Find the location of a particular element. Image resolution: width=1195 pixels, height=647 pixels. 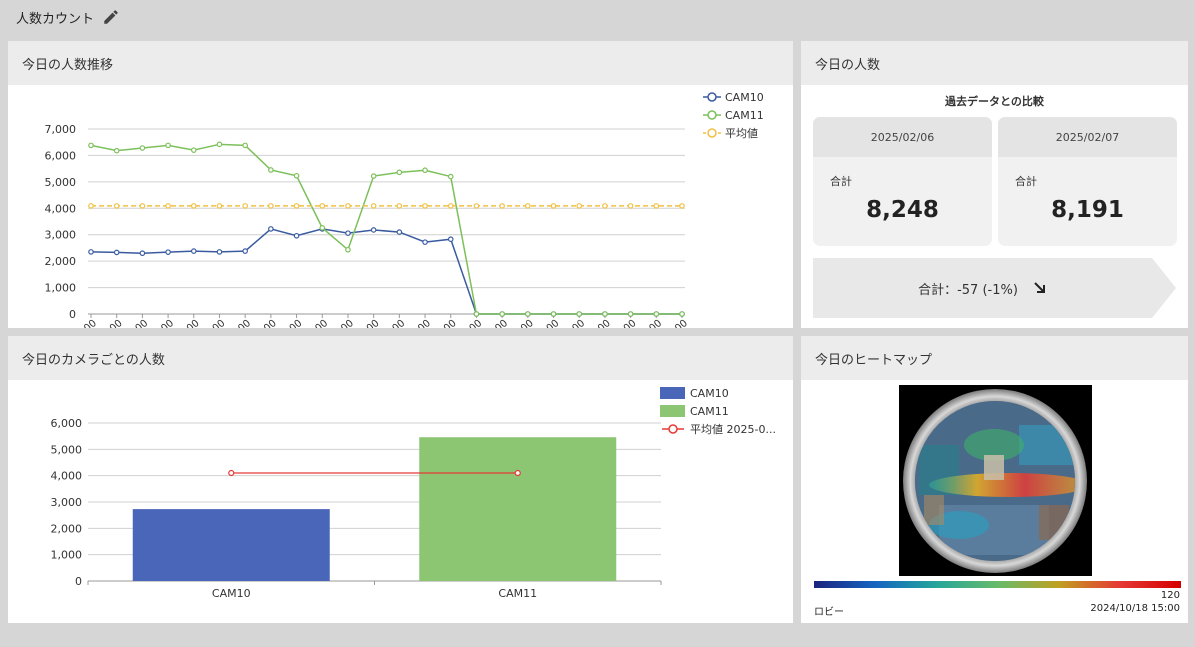

y-tick-label: 7,000 is located at coordinates (61, 129).